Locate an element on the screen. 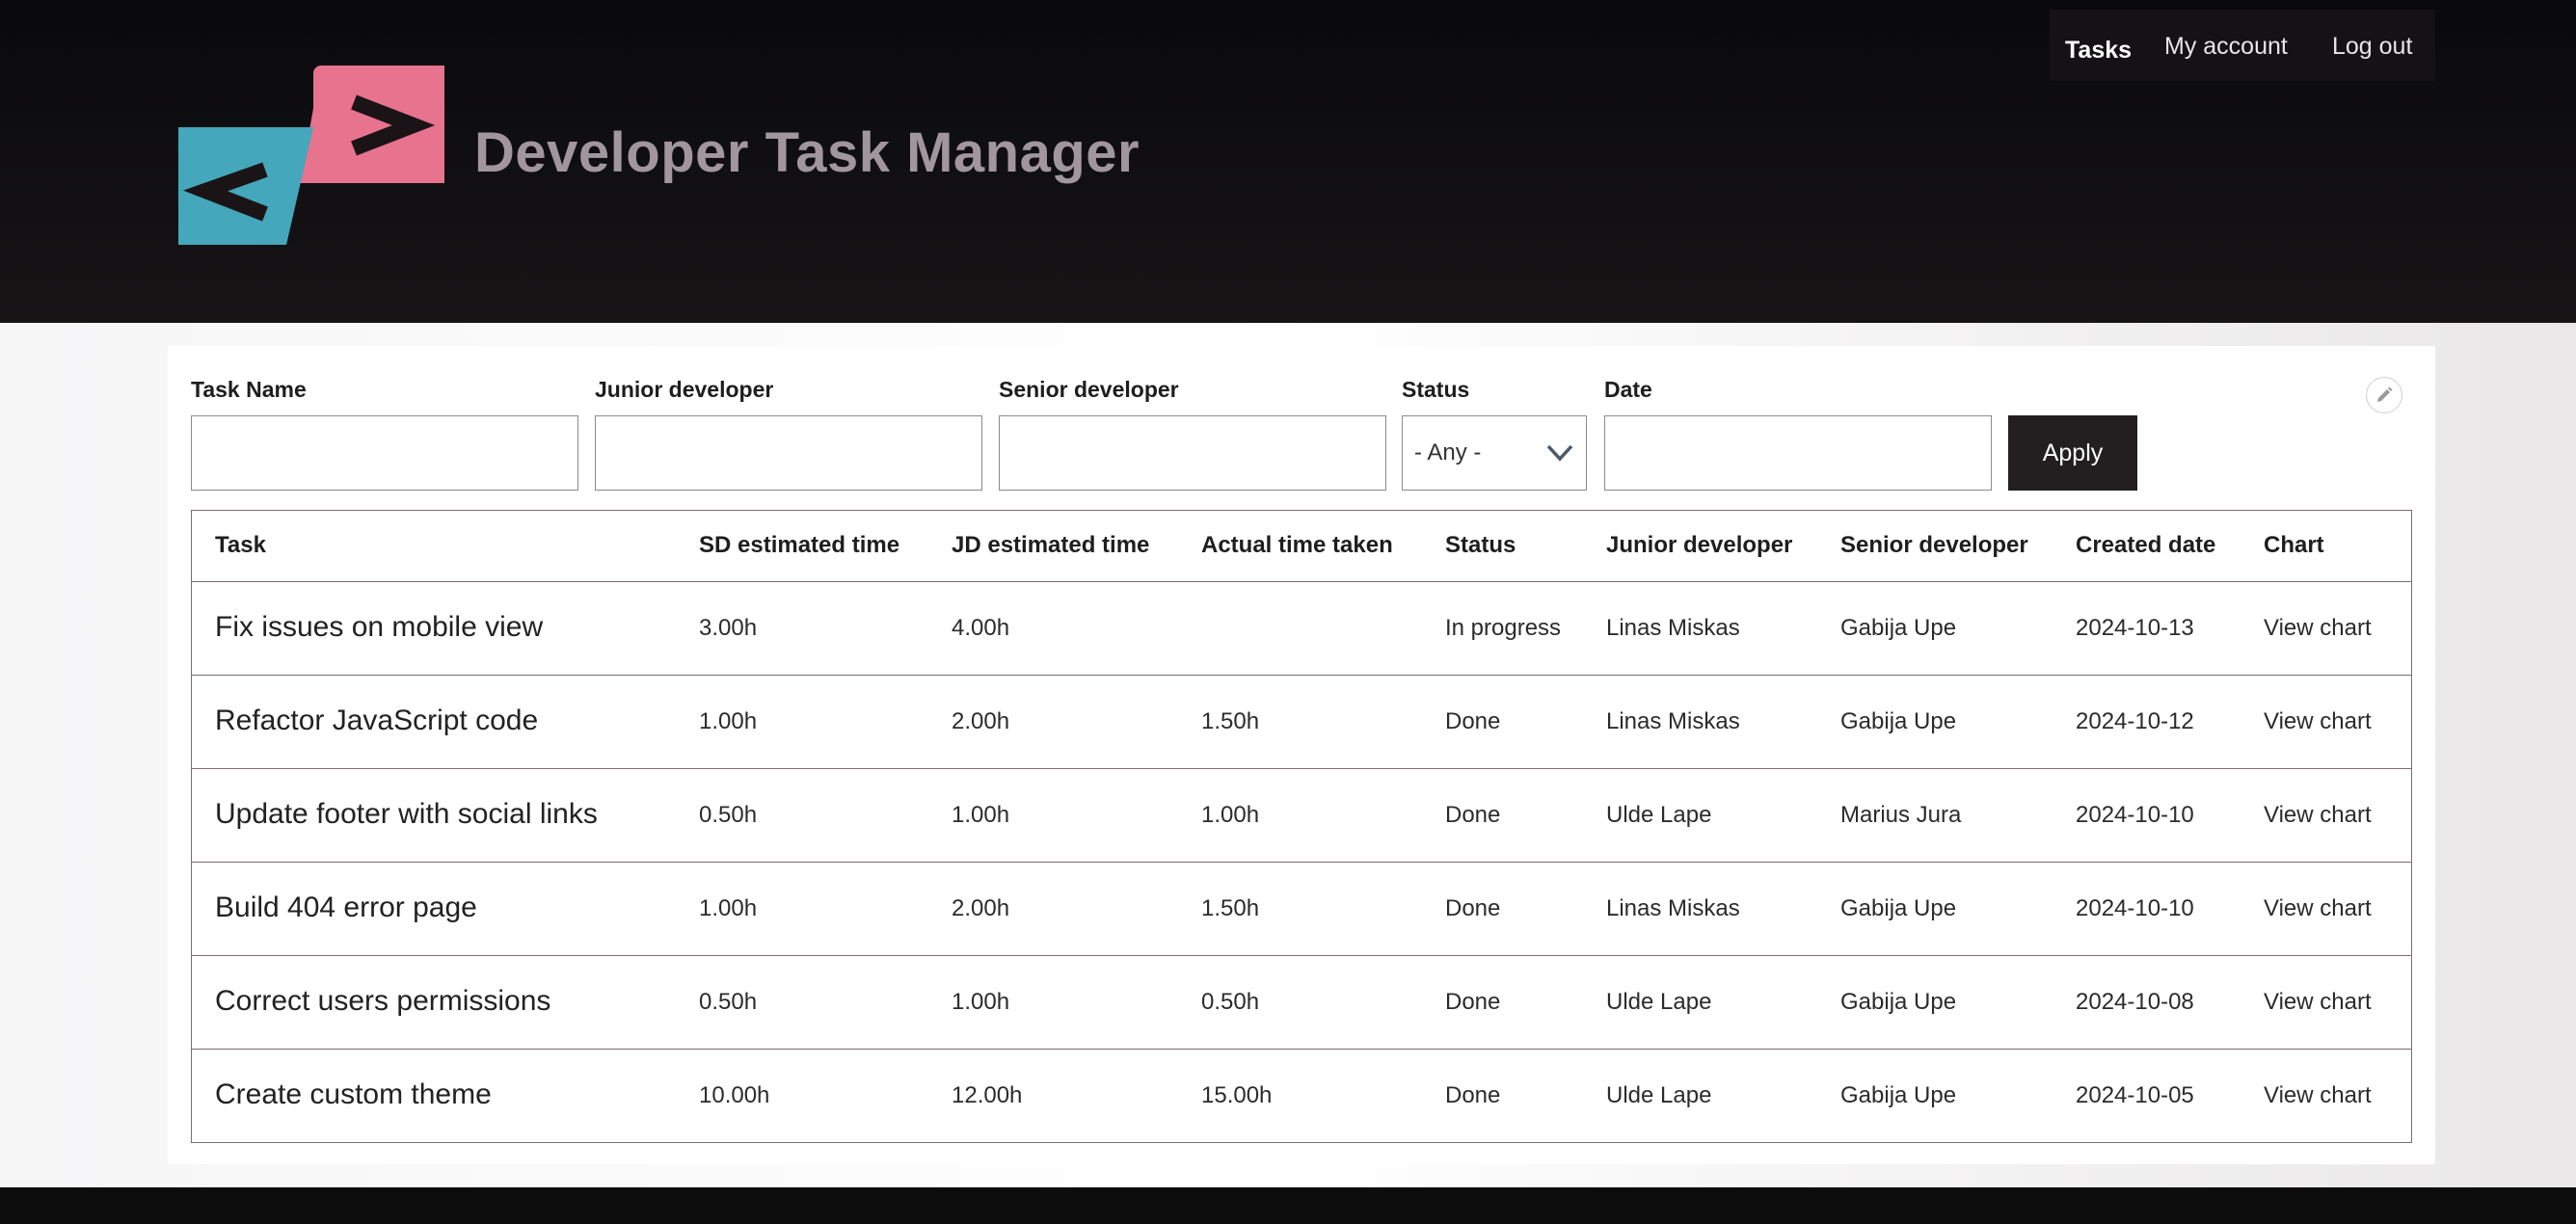  site-title: Developer Task Manager is located at coordinates (807, 152).